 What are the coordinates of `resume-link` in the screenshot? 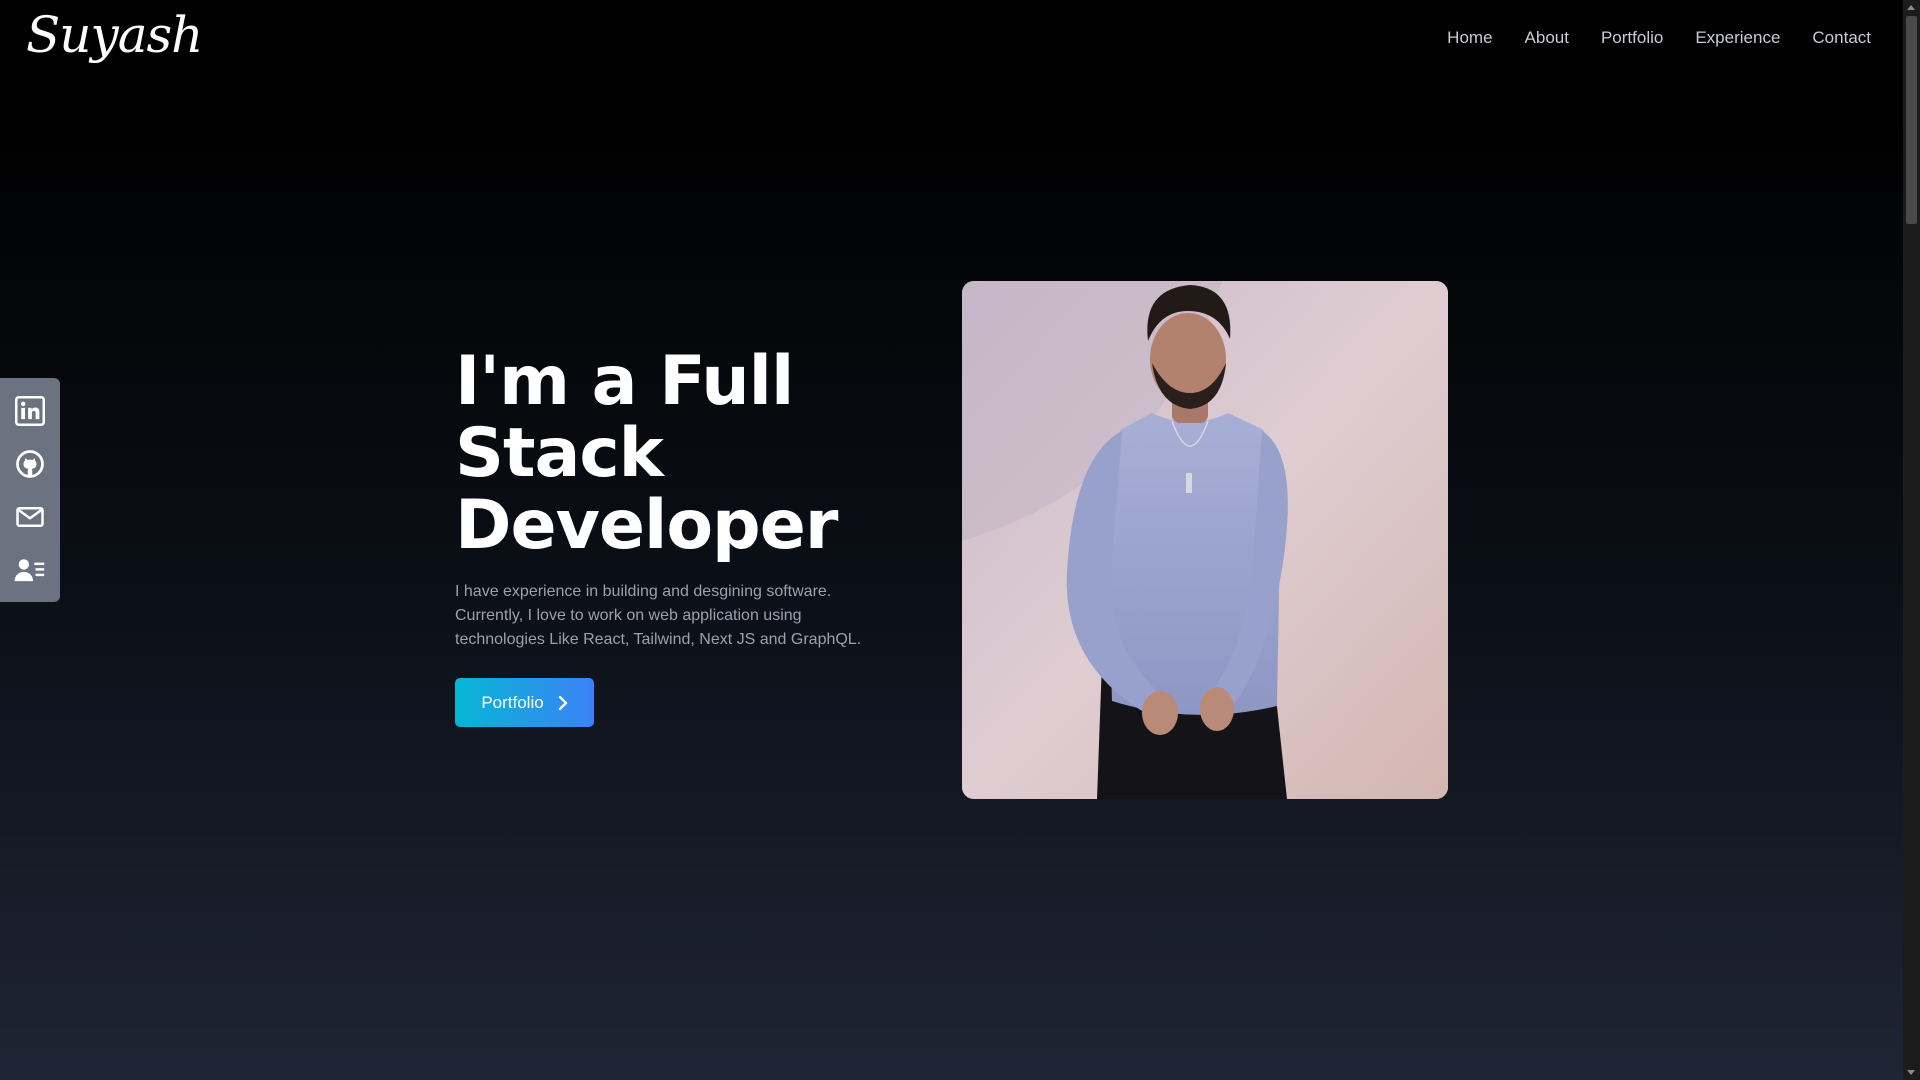 It's located at (30, 570).